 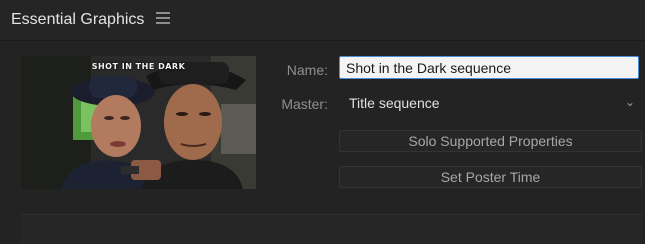 I want to click on properties-area, so click(x=331, y=229).